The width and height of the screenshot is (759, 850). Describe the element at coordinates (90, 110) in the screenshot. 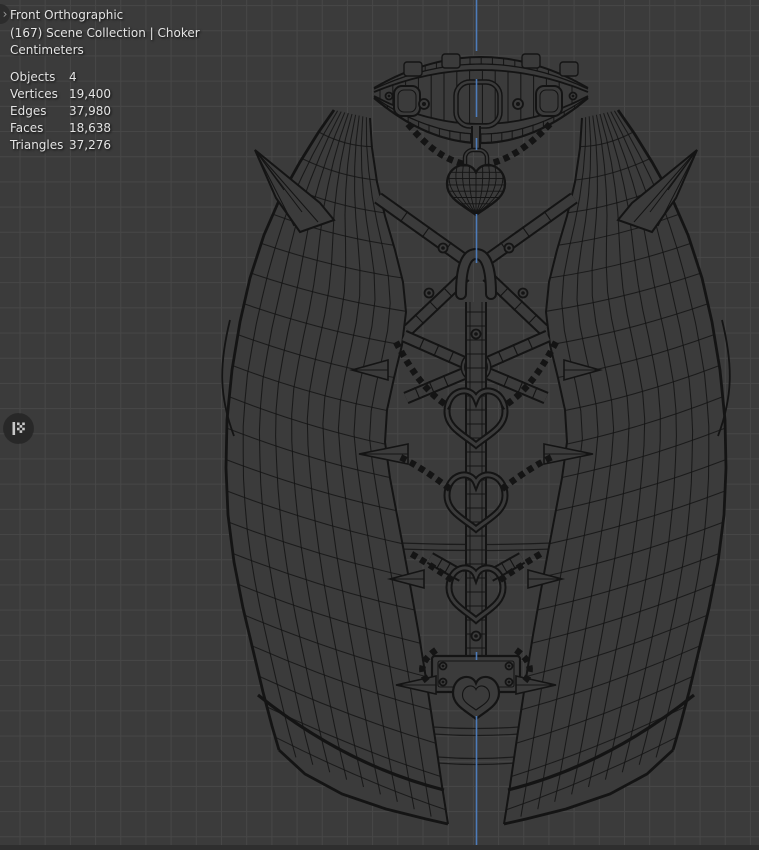

I see `stat-value: 37,980` at that location.